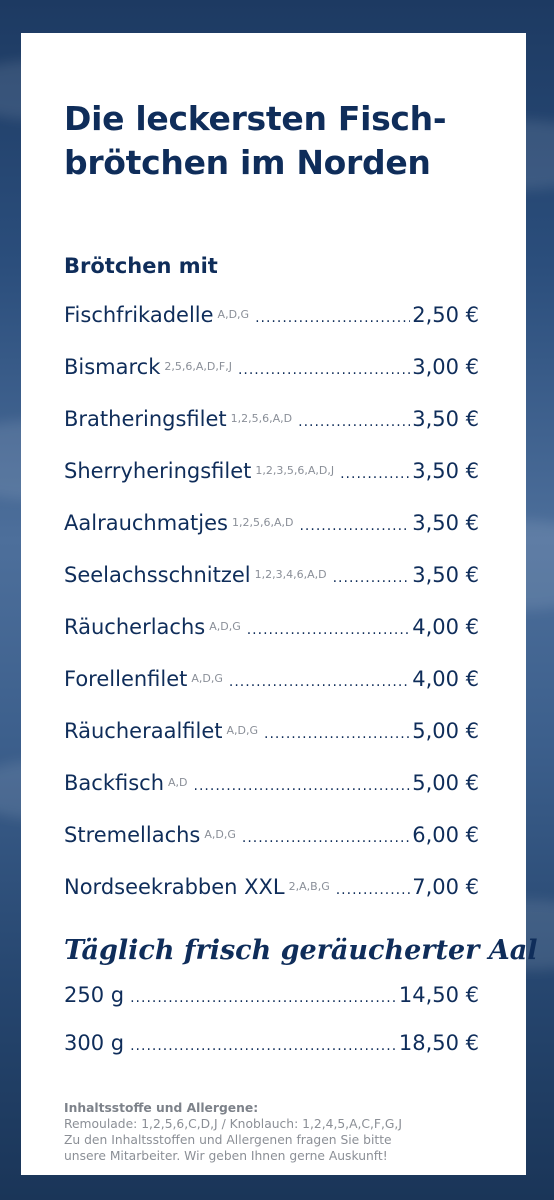 The height and width of the screenshot is (1200, 554). Describe the element at coordinates (271, 1007) in the screenshot. I see `aal-item: 250 g 14,50 €` at that location.